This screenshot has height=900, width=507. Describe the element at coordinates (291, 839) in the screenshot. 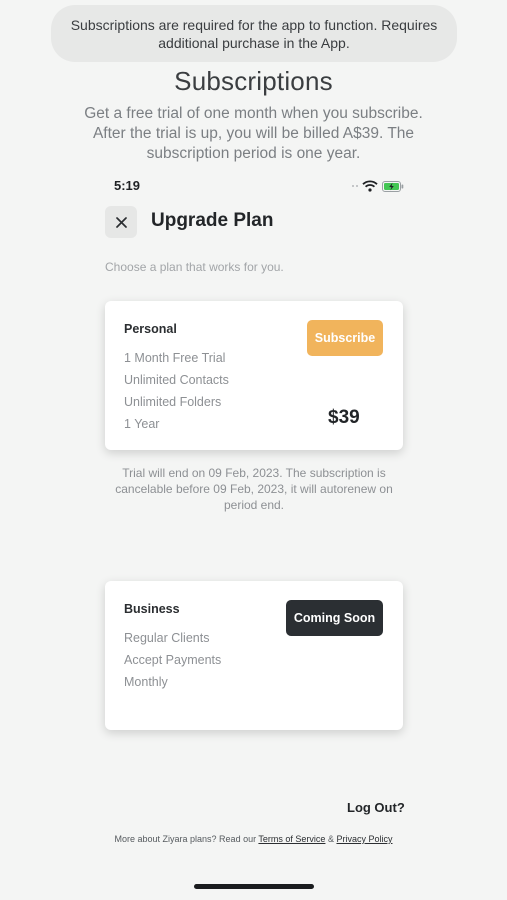

I see `terms-of-service-link: Terms of Service` at that location.